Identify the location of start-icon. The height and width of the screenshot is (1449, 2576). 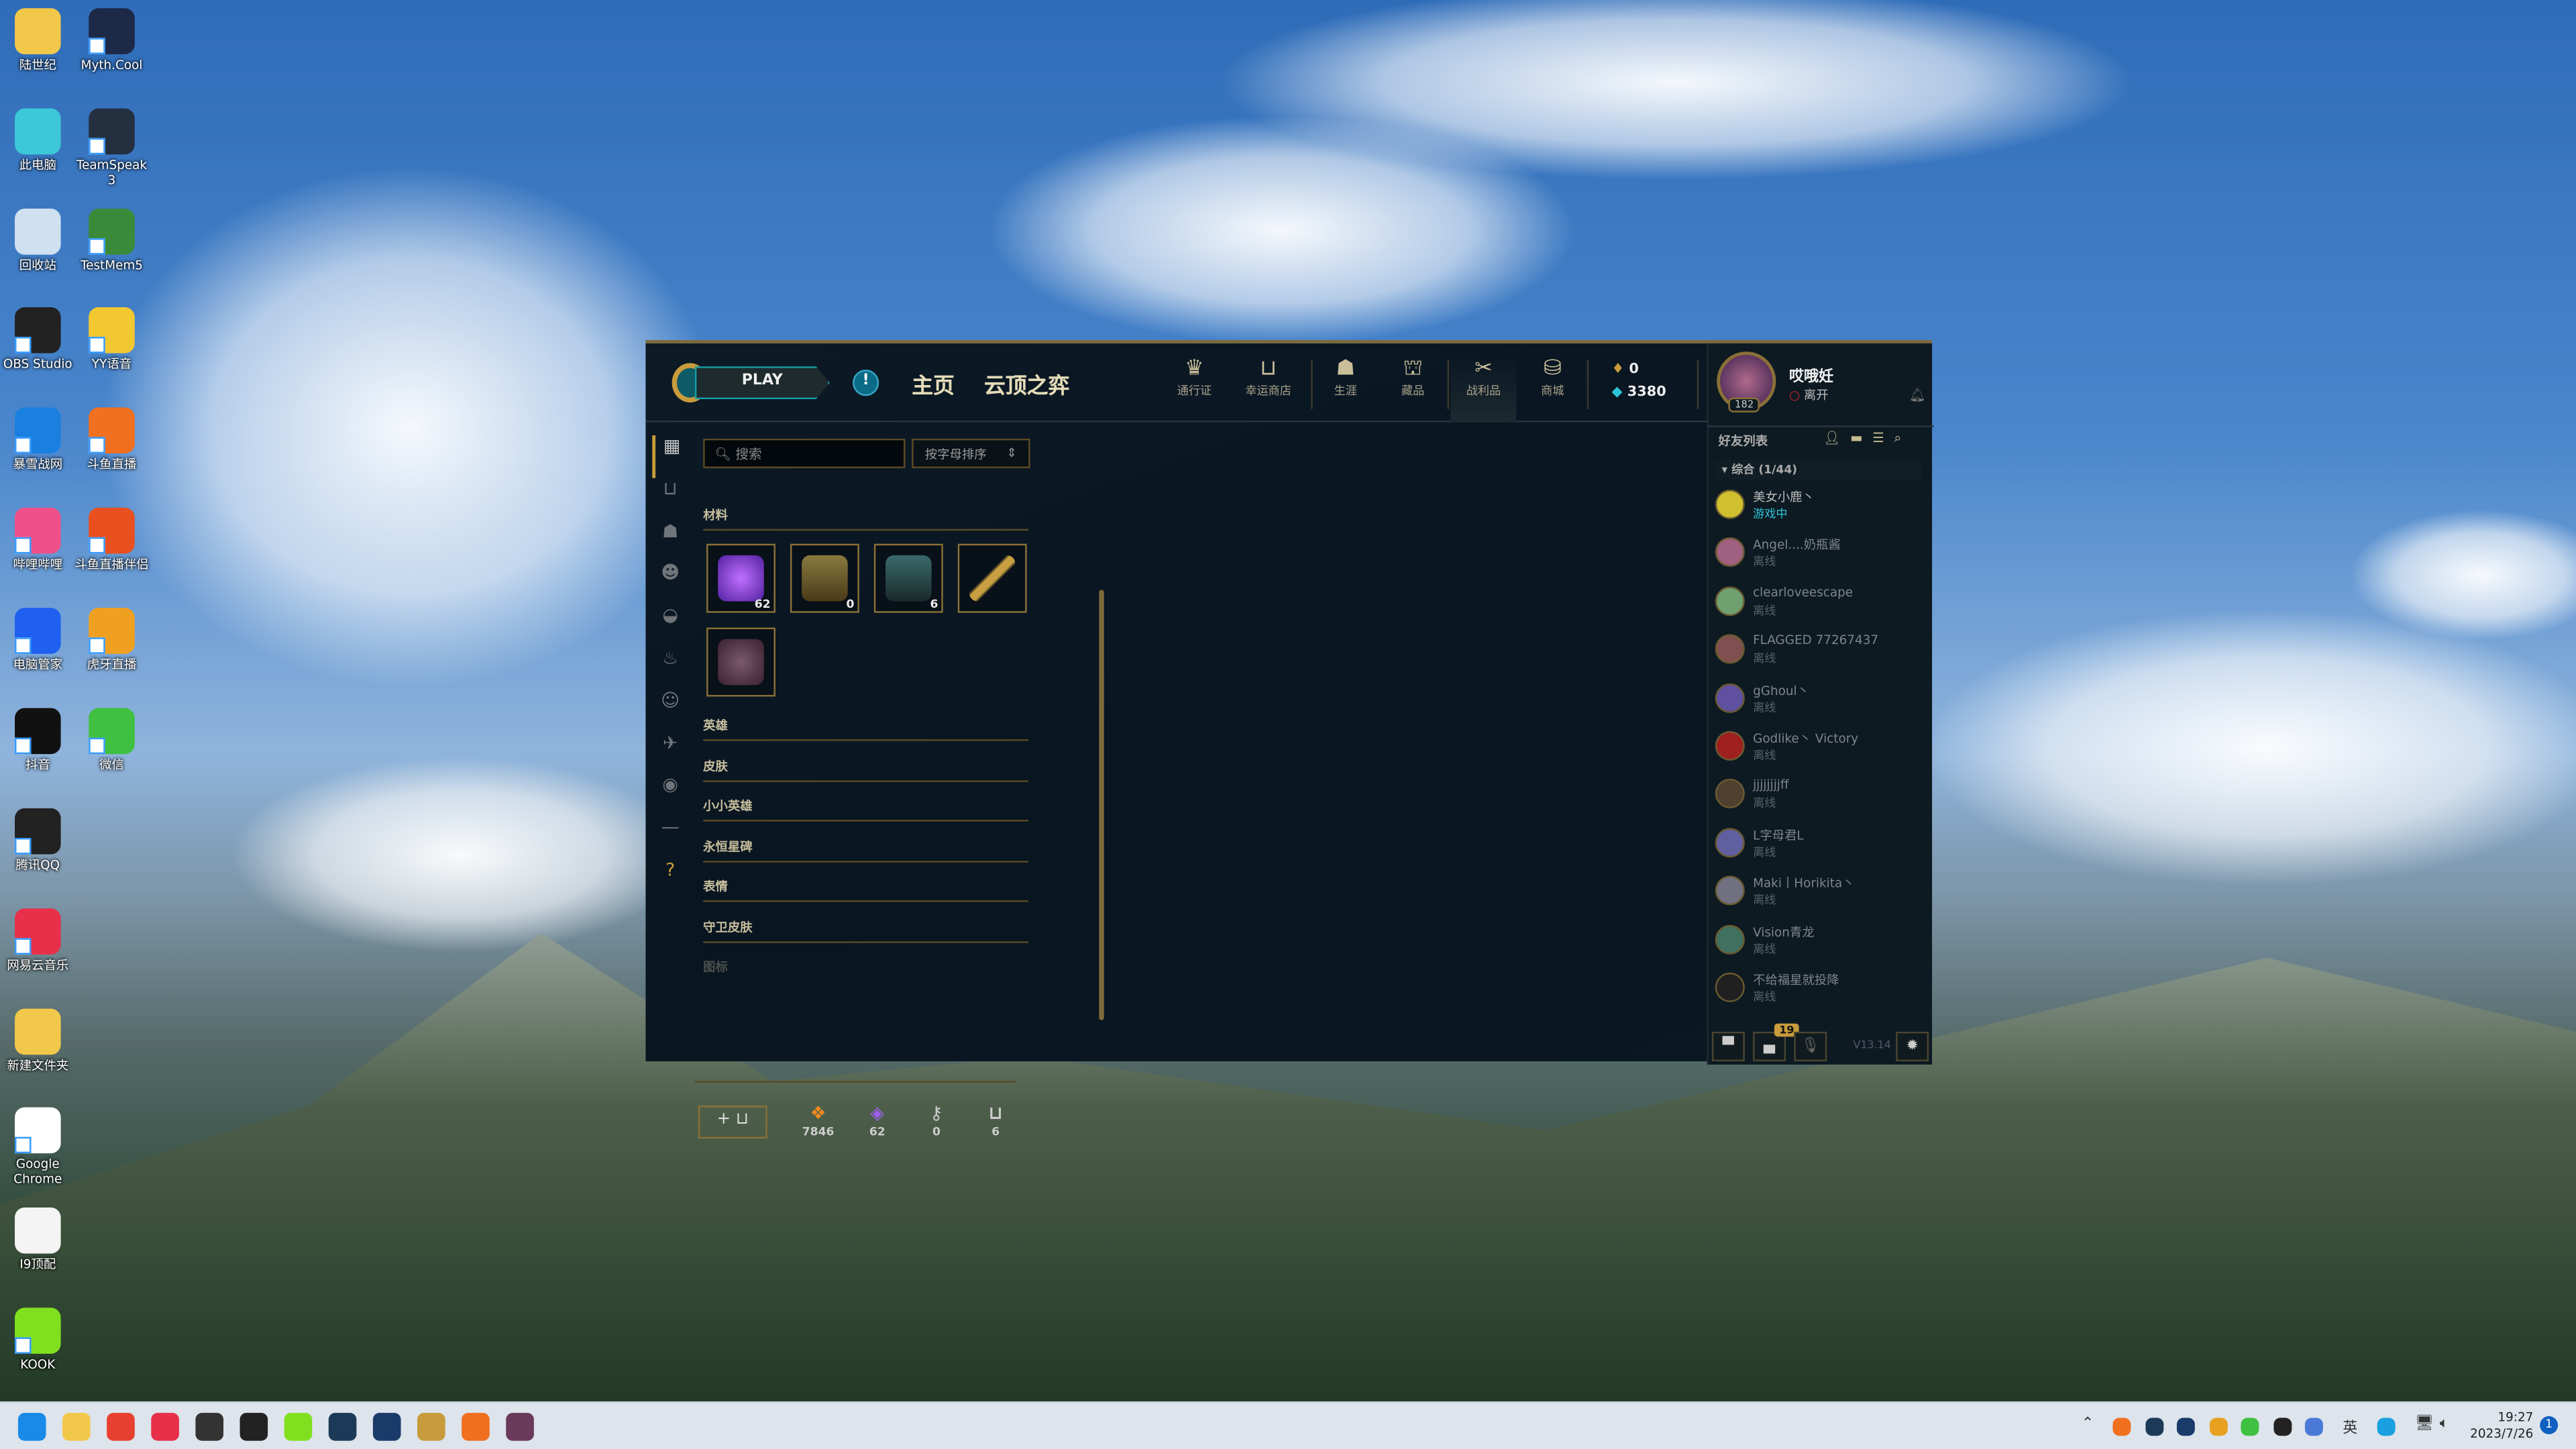
(31, 1427).